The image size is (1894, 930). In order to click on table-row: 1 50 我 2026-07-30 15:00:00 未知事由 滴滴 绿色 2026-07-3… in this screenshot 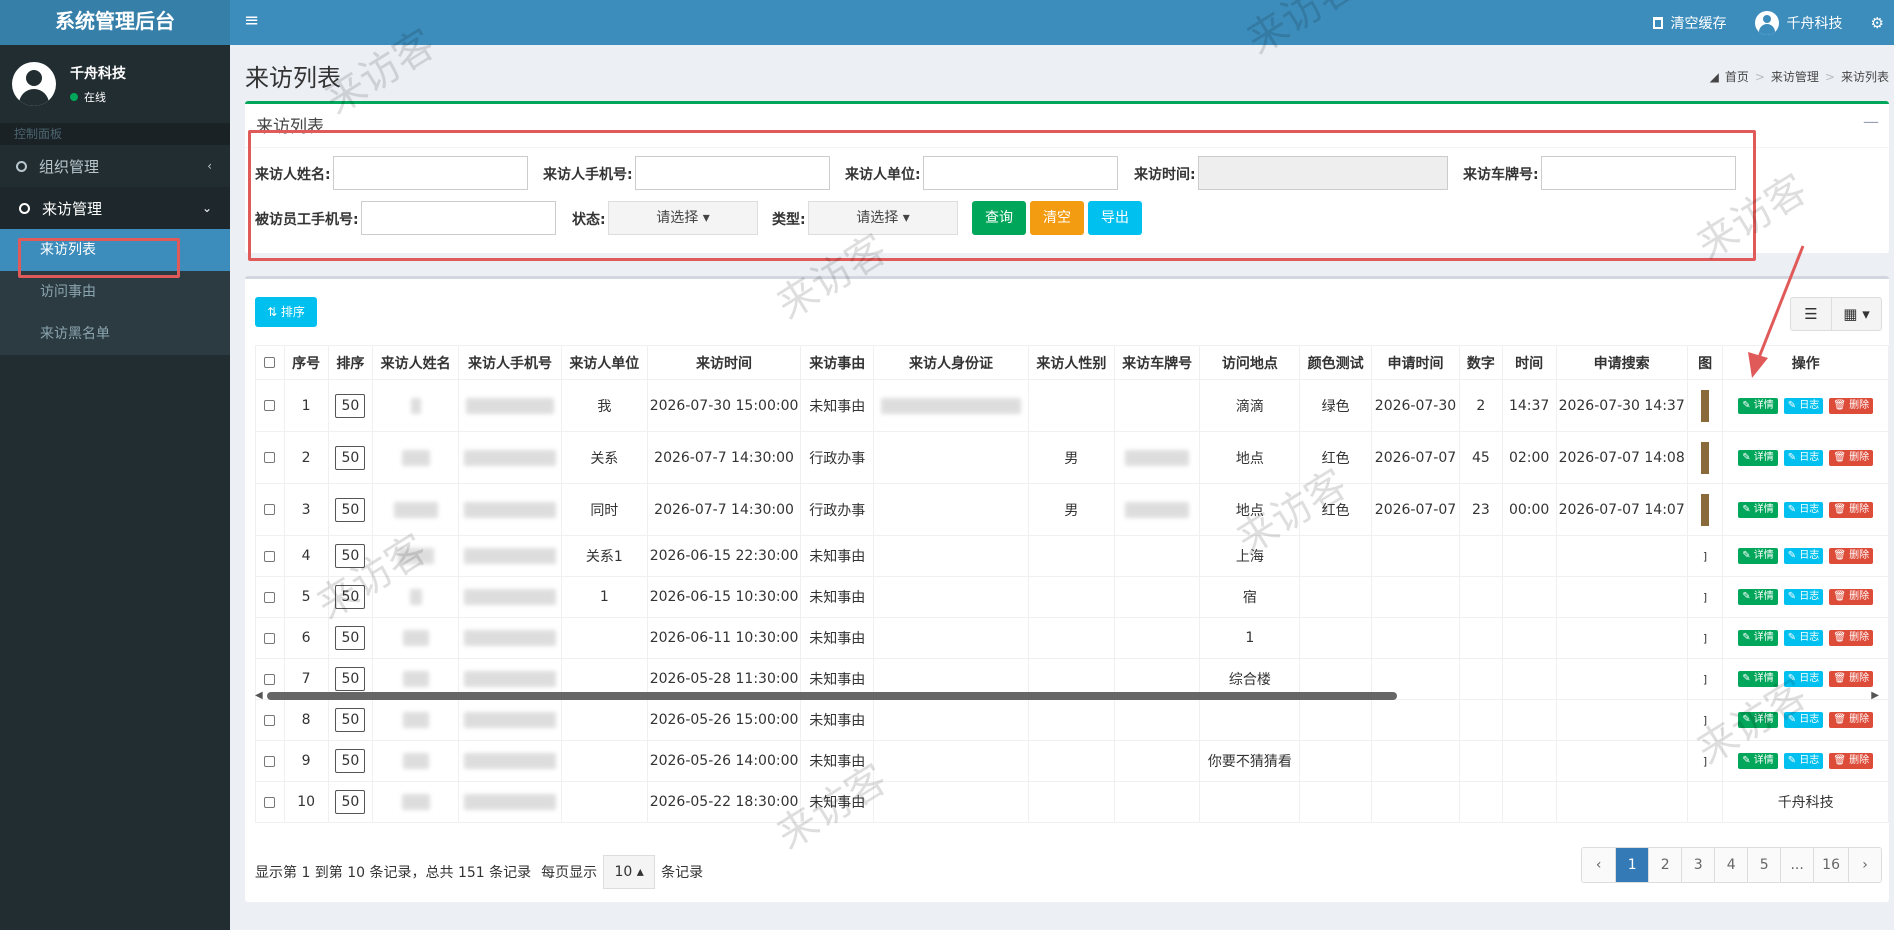, I will do `click(1072, 405)`.